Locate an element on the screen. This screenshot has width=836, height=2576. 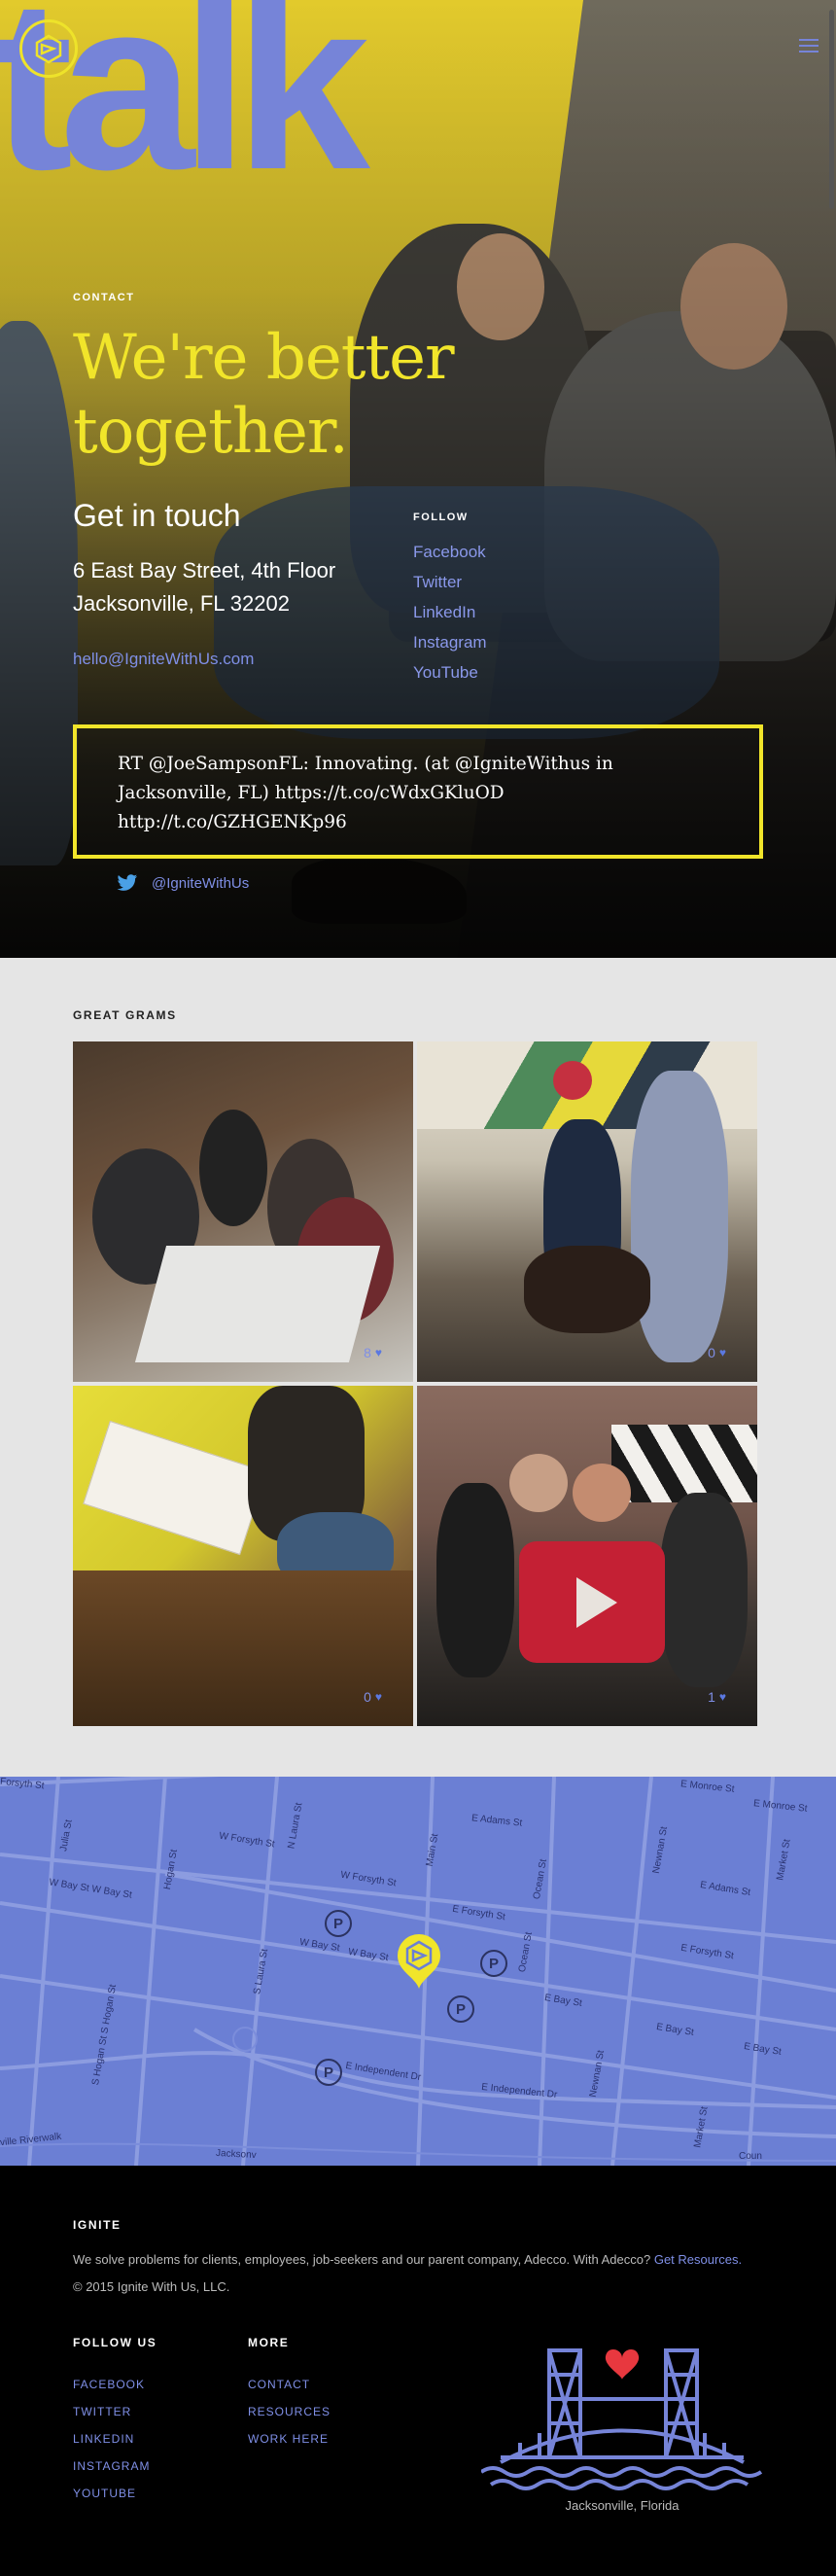
photo-dog is located at coordinates (587, 1289).